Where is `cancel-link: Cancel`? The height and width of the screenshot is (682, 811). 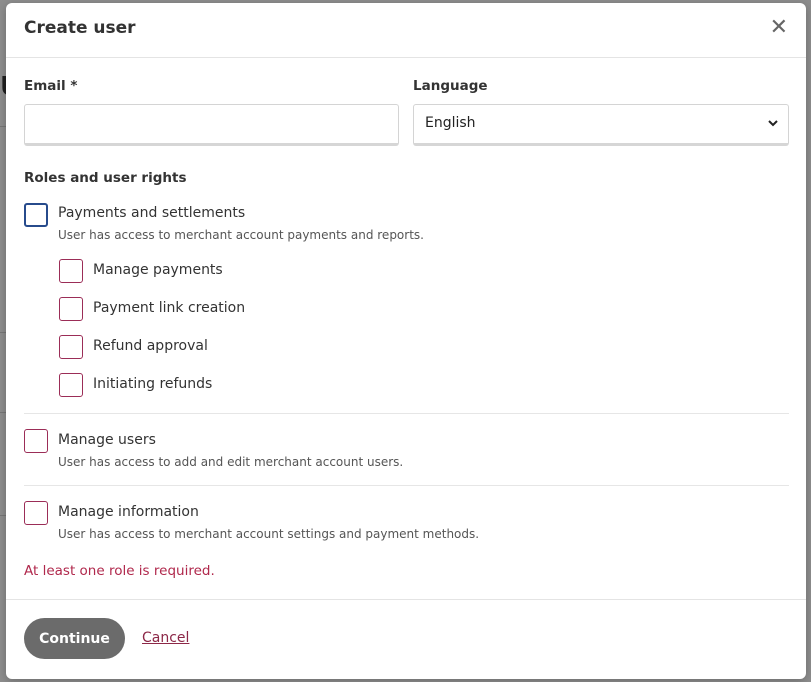 cancel-link: Cancel is located at coordinates (165, 638).